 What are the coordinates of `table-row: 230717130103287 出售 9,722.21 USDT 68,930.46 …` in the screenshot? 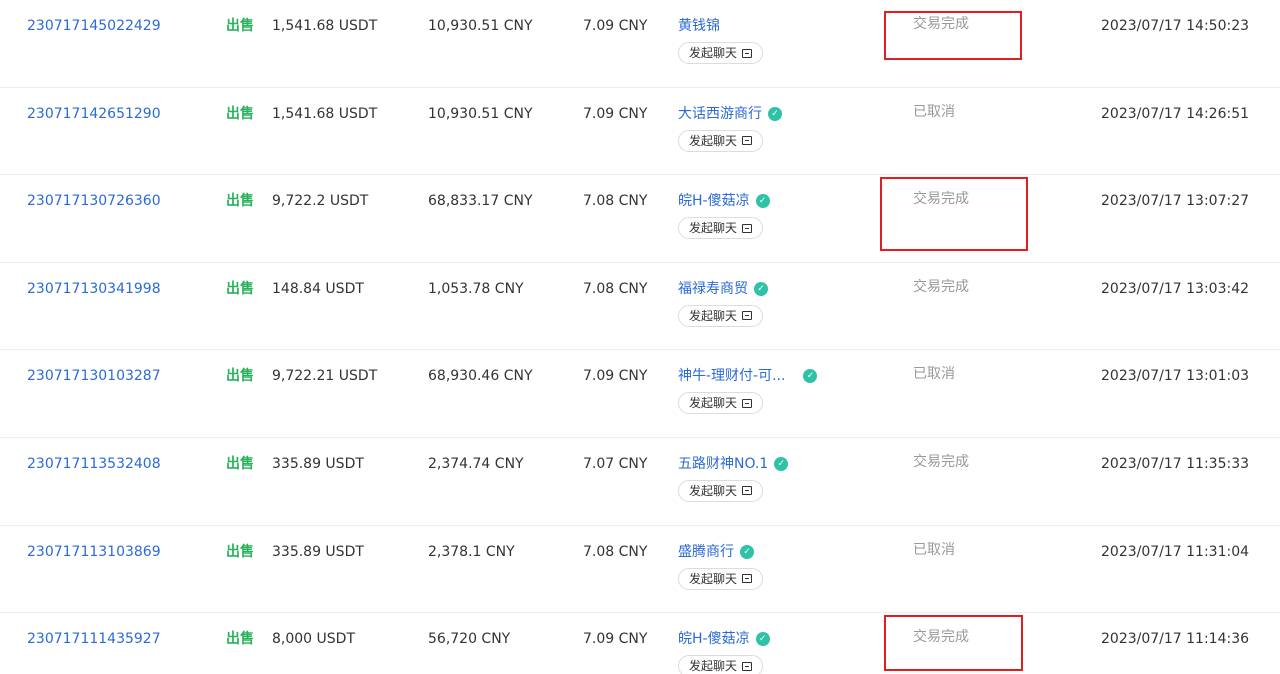 It's located at (640, 394).